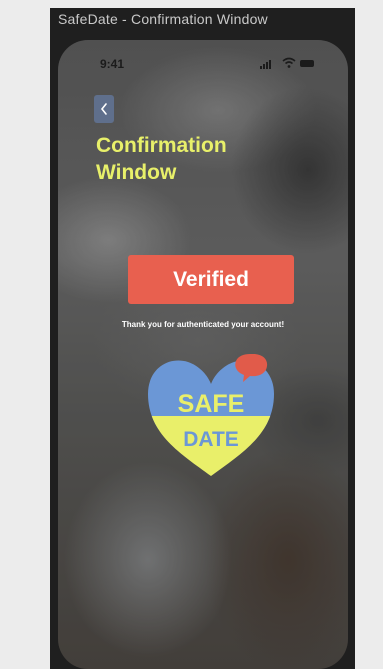  I want to click on safedate-logo: SAFE DATE, so click(211, 415).